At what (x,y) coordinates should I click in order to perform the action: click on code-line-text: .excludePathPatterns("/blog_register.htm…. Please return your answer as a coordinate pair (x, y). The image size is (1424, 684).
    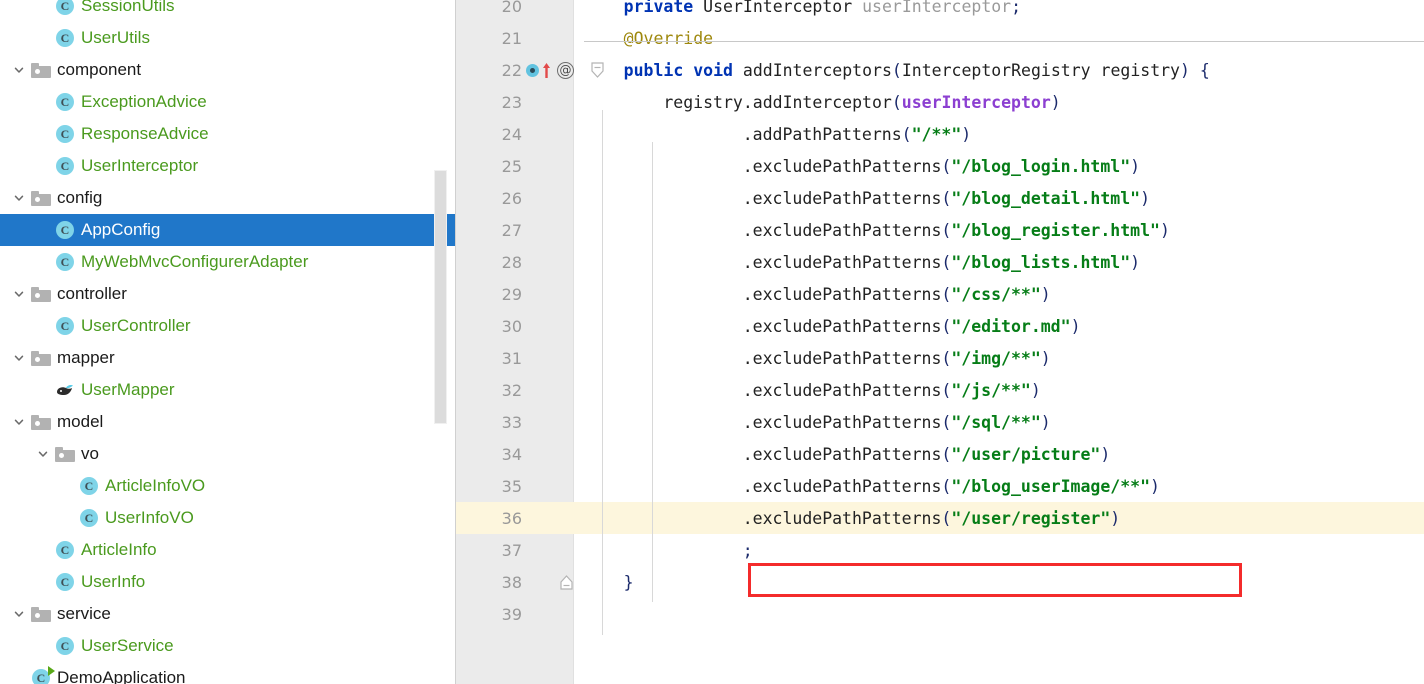
    Looking at the image, I should click on (956, 230).